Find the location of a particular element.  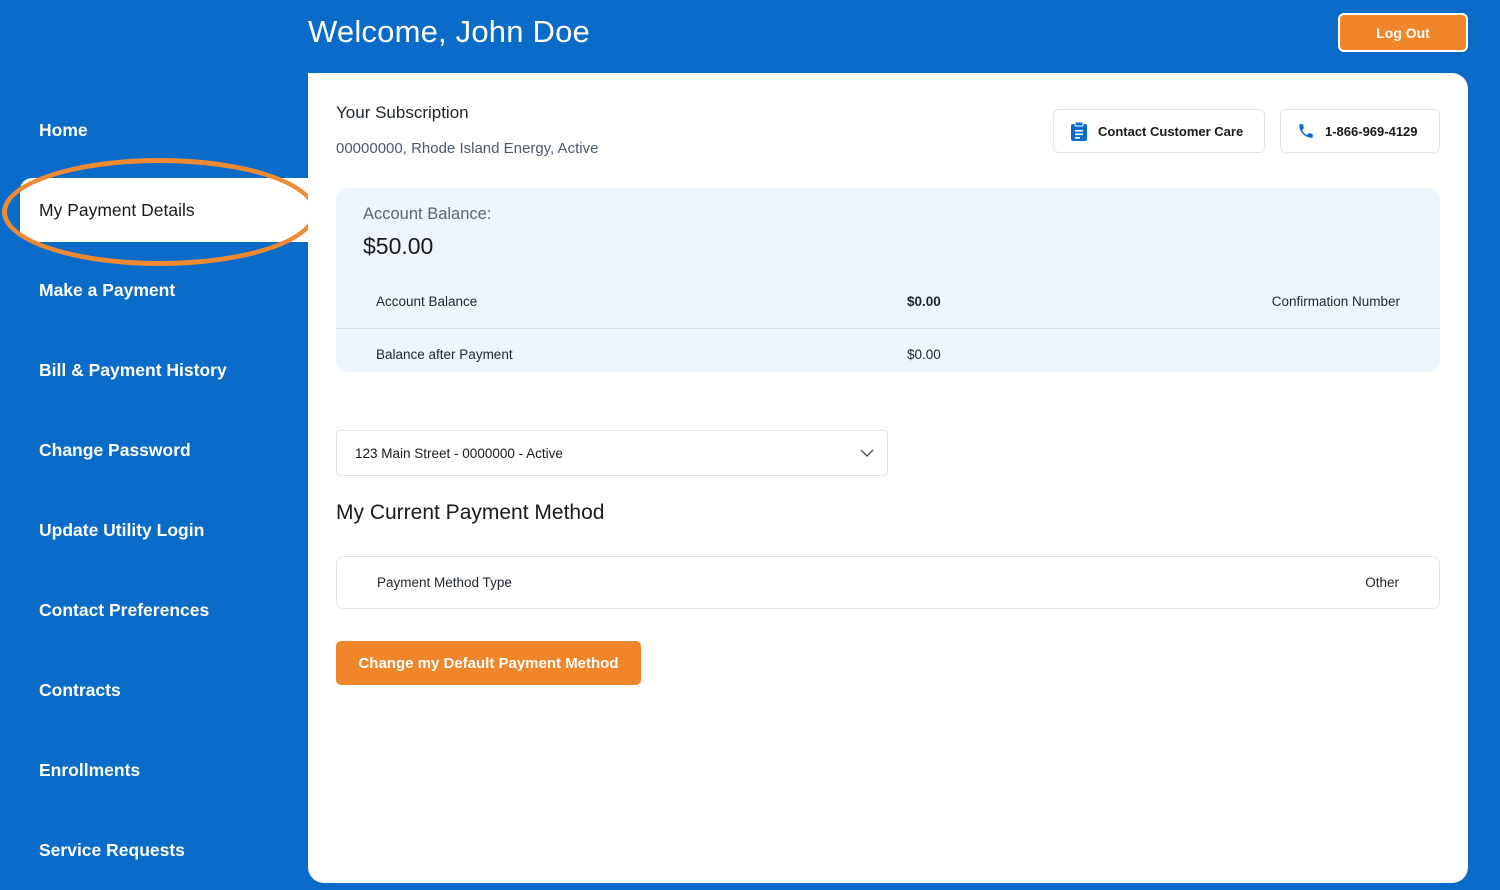

balance-row-label: Balance after Payment is located at coordinates (444, 354).